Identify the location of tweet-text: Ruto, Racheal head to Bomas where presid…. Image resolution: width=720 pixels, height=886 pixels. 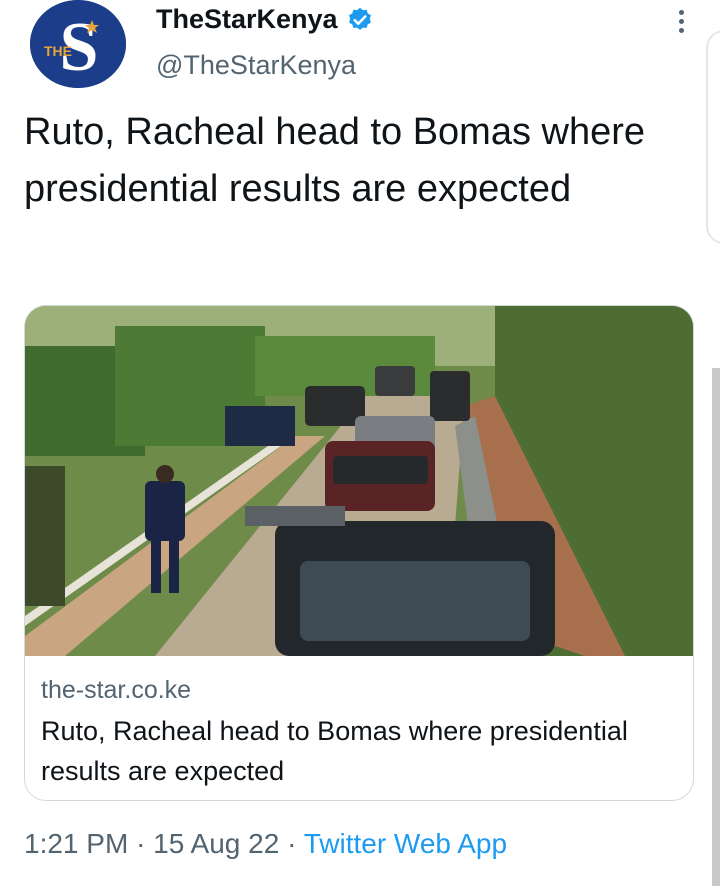
(335, 160).